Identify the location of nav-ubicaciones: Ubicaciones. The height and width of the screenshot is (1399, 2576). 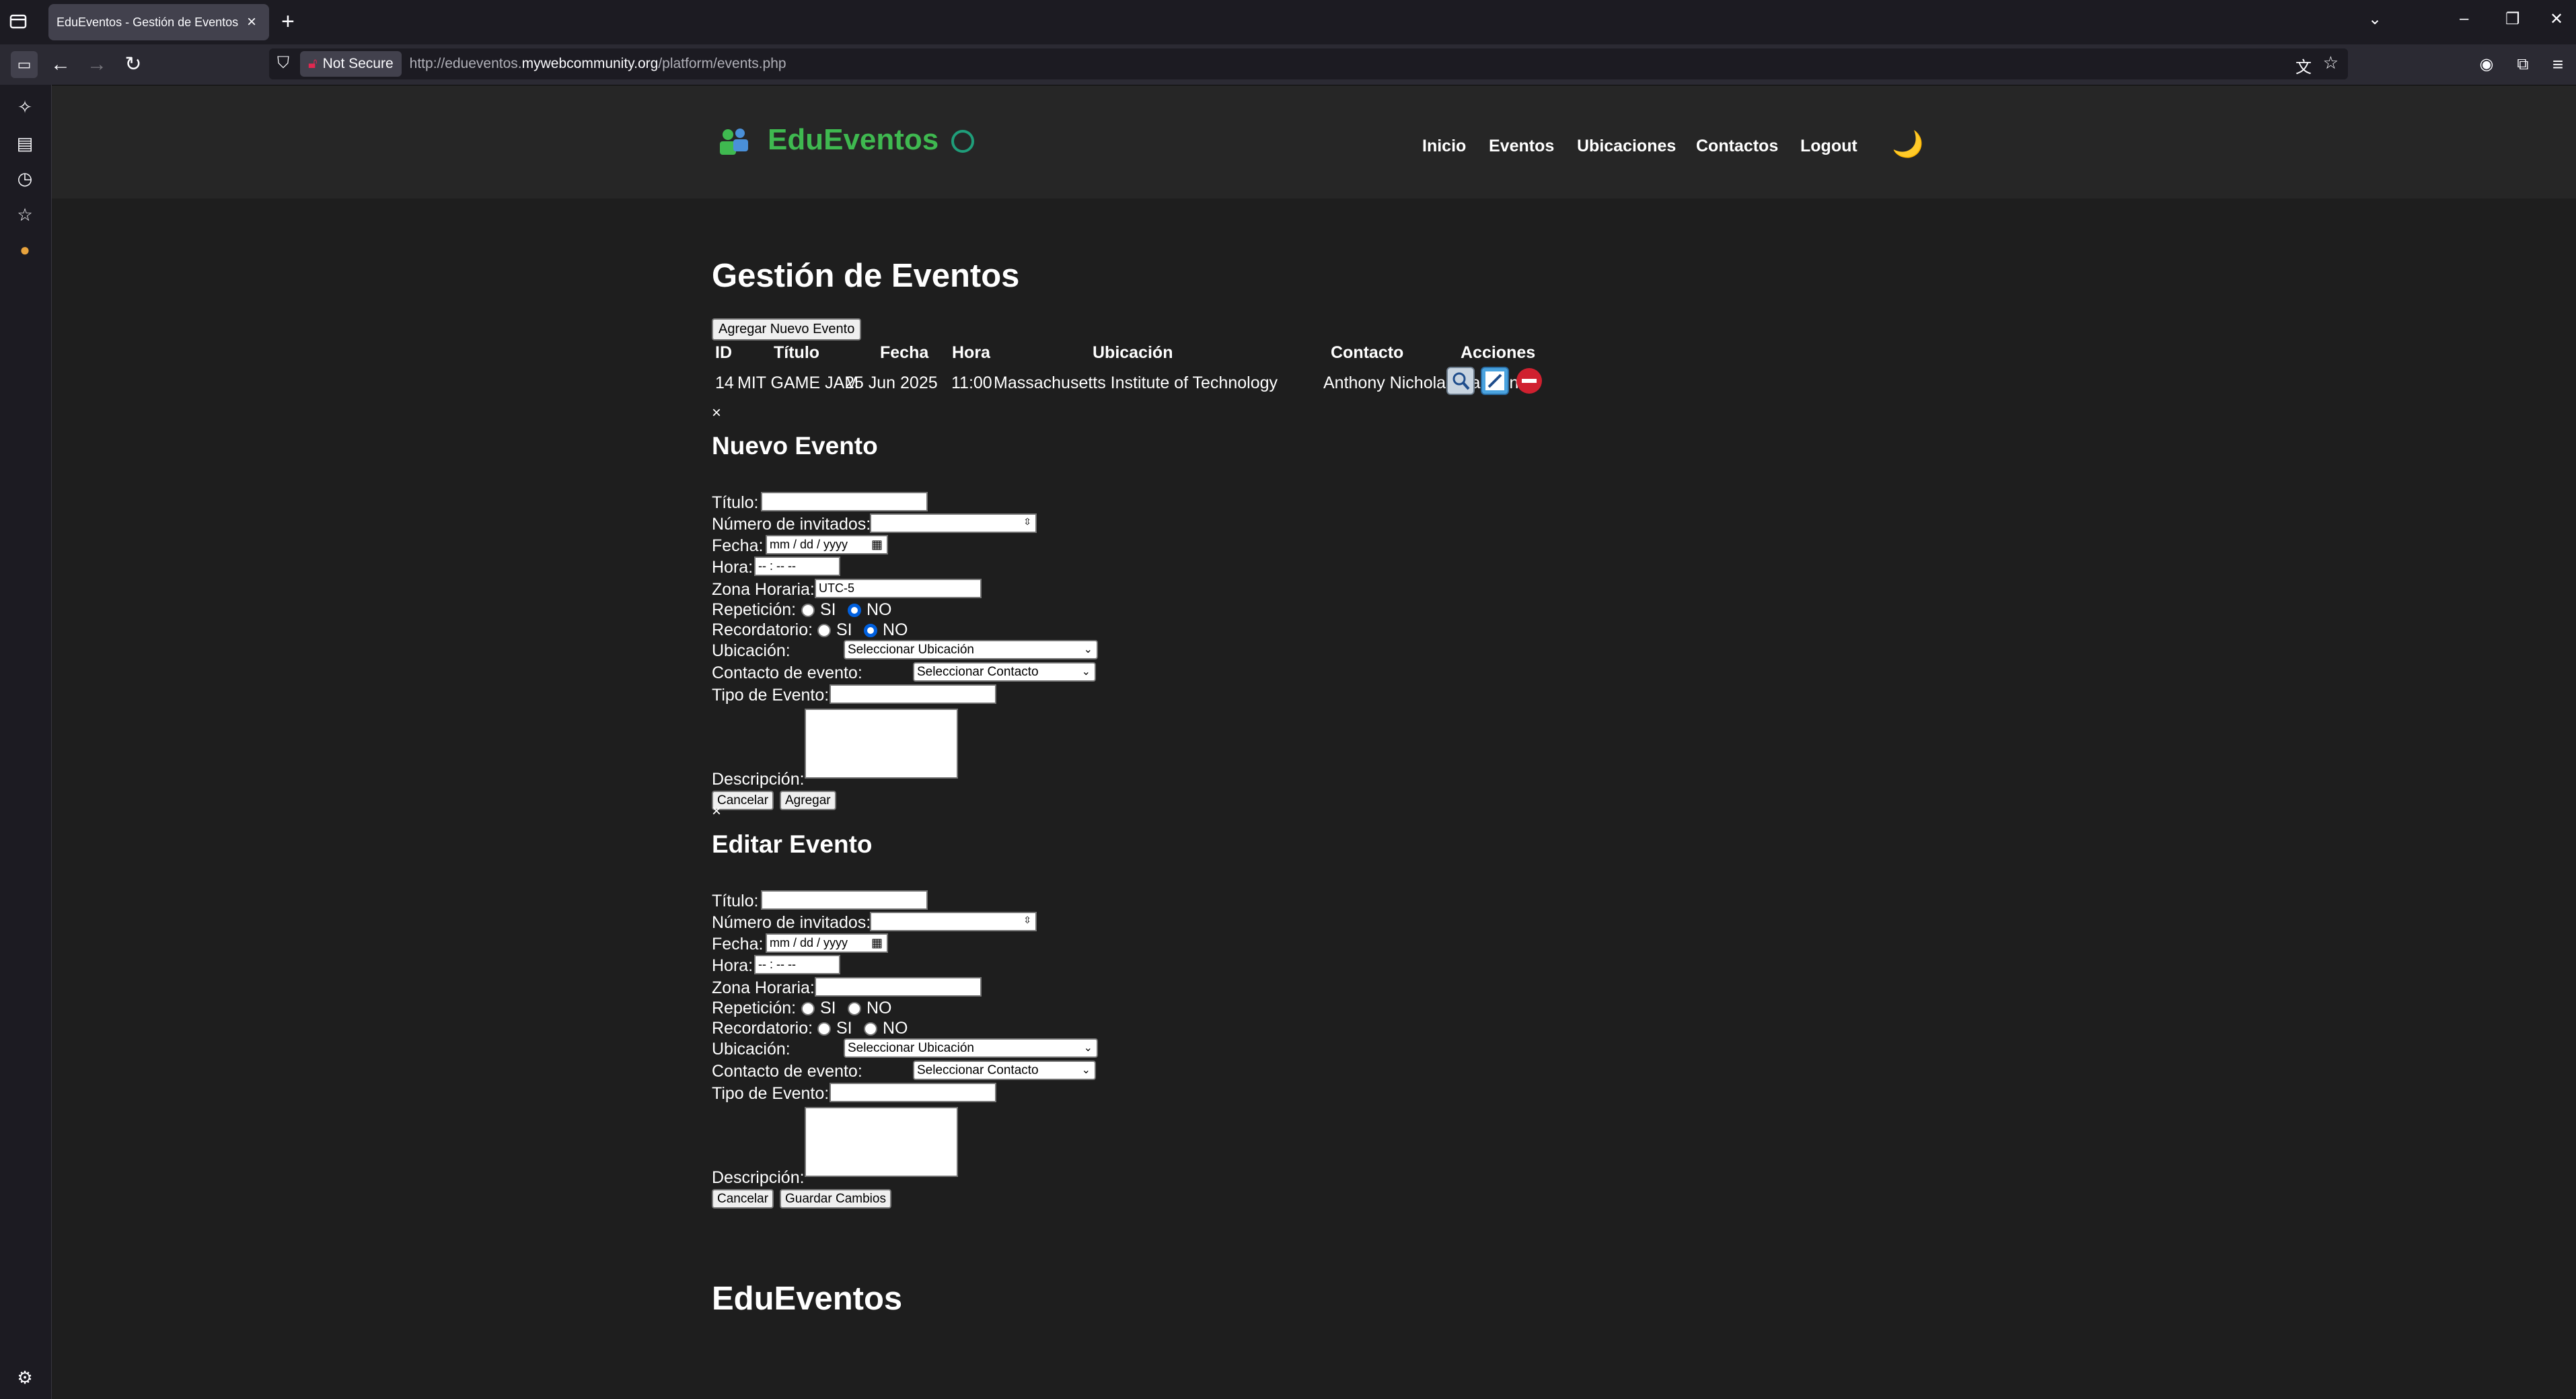
(1626, 146).